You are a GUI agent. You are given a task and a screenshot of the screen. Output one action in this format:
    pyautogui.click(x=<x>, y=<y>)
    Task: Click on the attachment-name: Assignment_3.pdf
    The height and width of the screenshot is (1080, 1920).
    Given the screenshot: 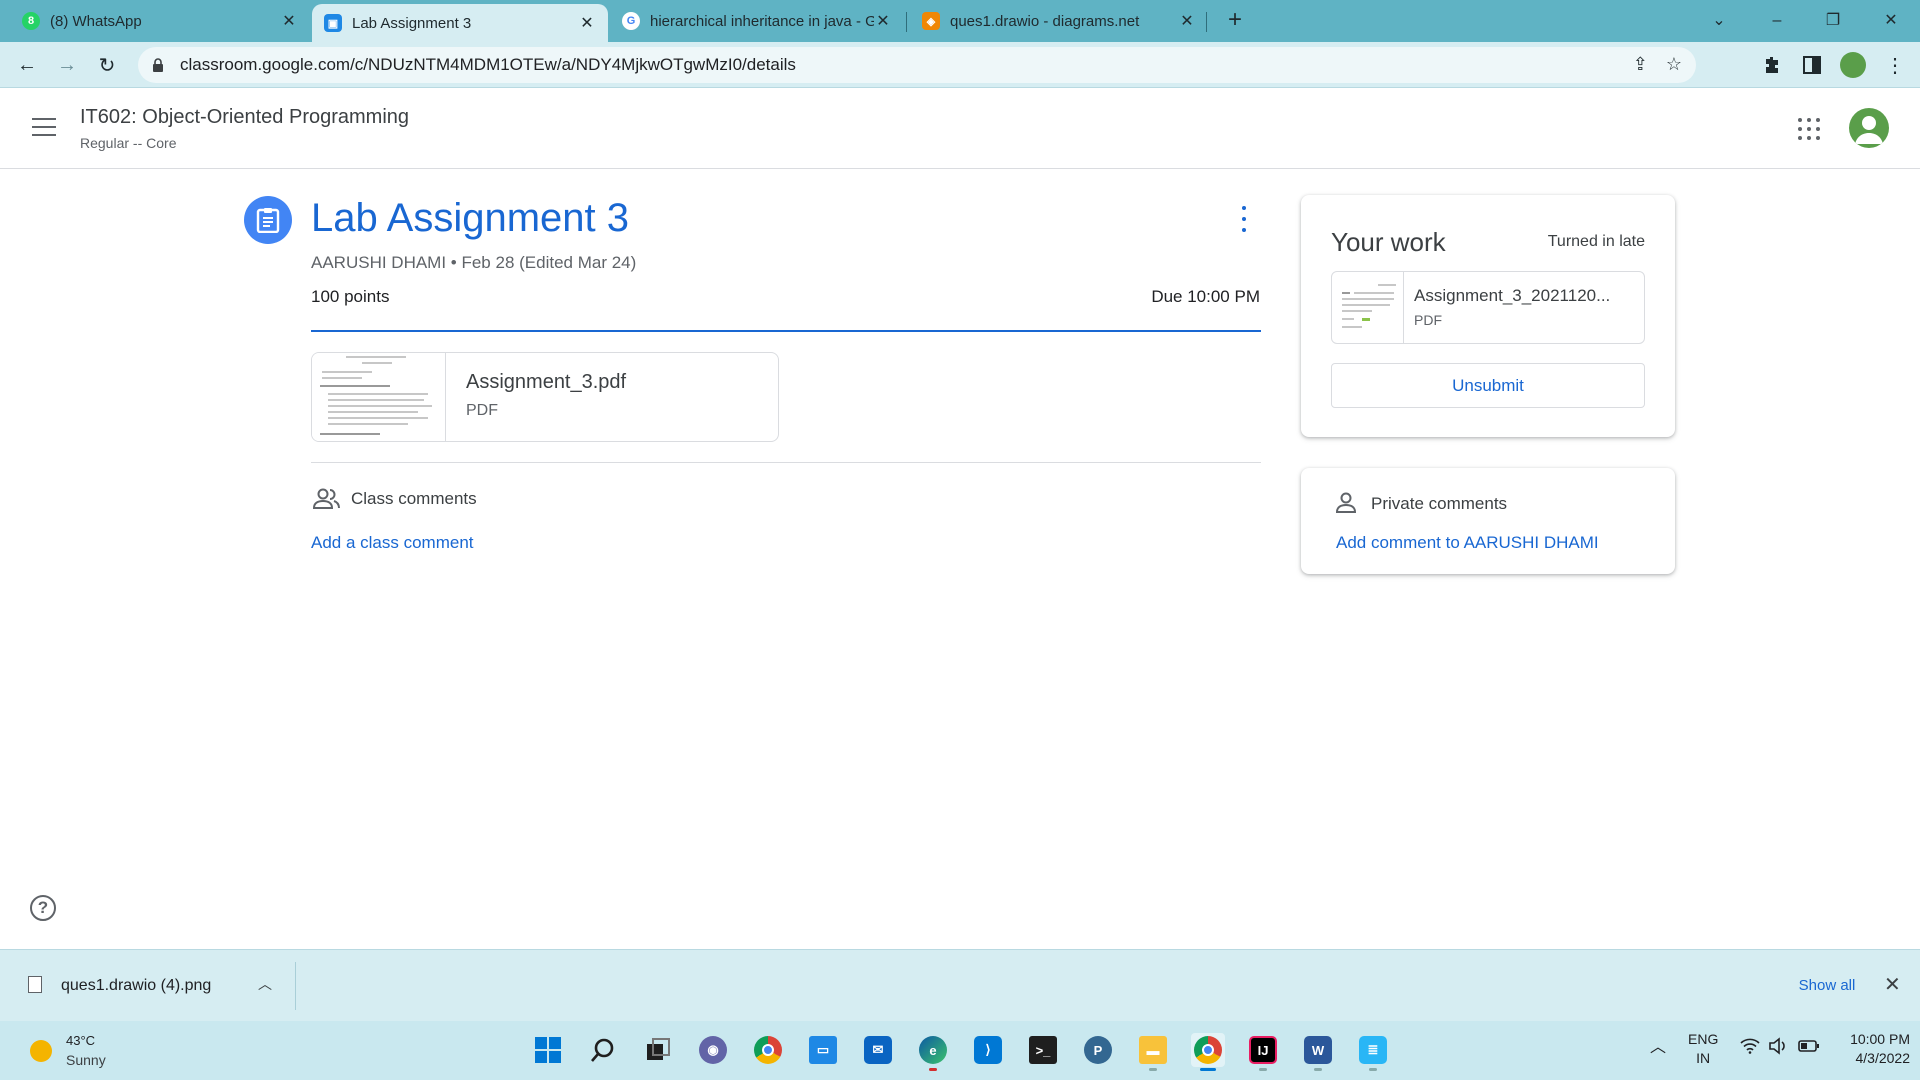 What is the action you would take?
    pyautogui.click(x=546, y=382)
    